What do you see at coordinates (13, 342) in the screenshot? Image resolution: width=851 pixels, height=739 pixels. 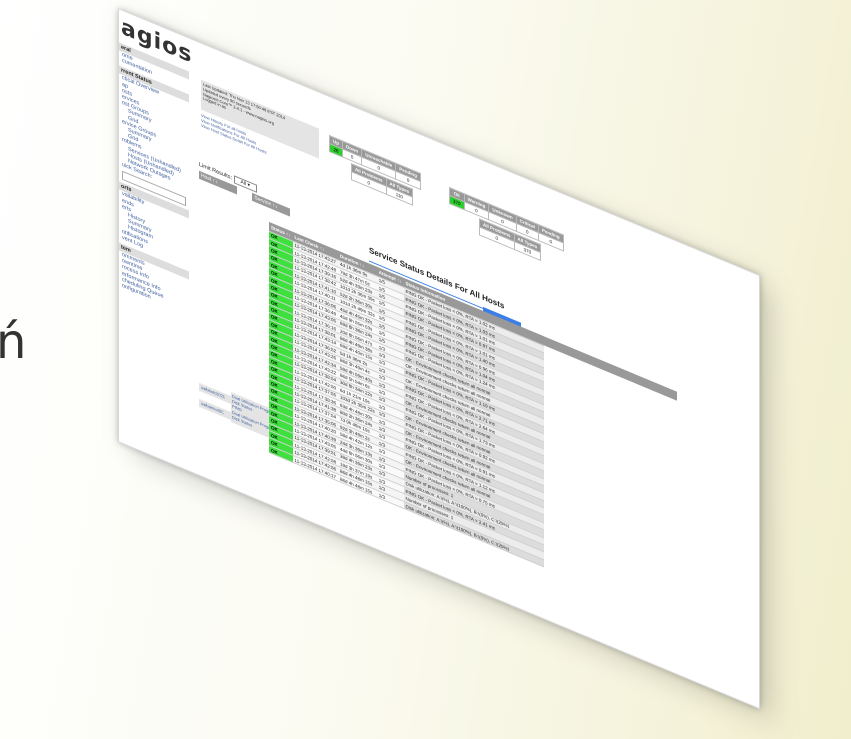 I see `cropped-glyph: ń` at bounding box center [13, 342].